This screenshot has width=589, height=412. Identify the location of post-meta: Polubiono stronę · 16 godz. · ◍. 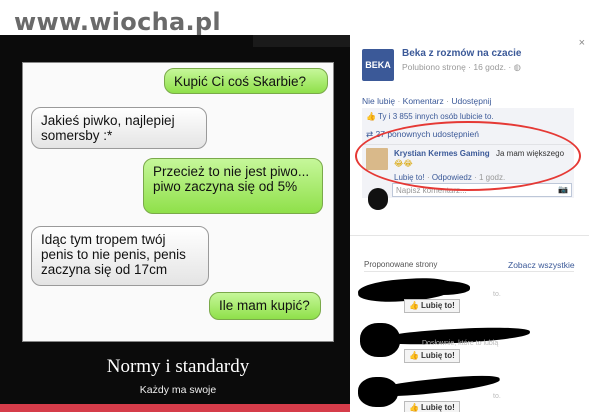
(461, 67).